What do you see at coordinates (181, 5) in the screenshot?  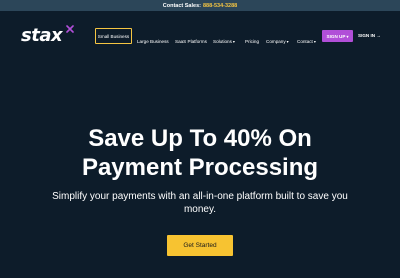 I see `contact-sales-label: Contact Sales:` at bounding box center [181, 5].